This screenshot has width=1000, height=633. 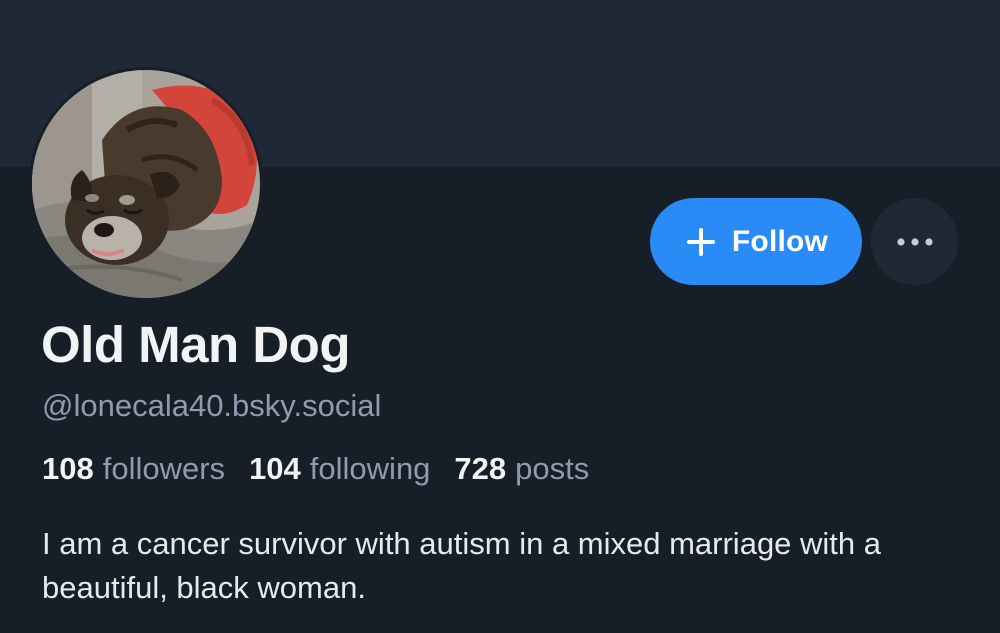 I want to click on display-name: Old Man Dog, so click(x=195, y=344).